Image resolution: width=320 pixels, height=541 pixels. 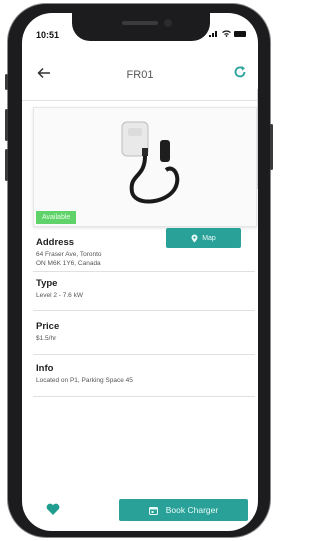 I want to click on book-charger-button: Book Charger, so click(x=183, y=510).